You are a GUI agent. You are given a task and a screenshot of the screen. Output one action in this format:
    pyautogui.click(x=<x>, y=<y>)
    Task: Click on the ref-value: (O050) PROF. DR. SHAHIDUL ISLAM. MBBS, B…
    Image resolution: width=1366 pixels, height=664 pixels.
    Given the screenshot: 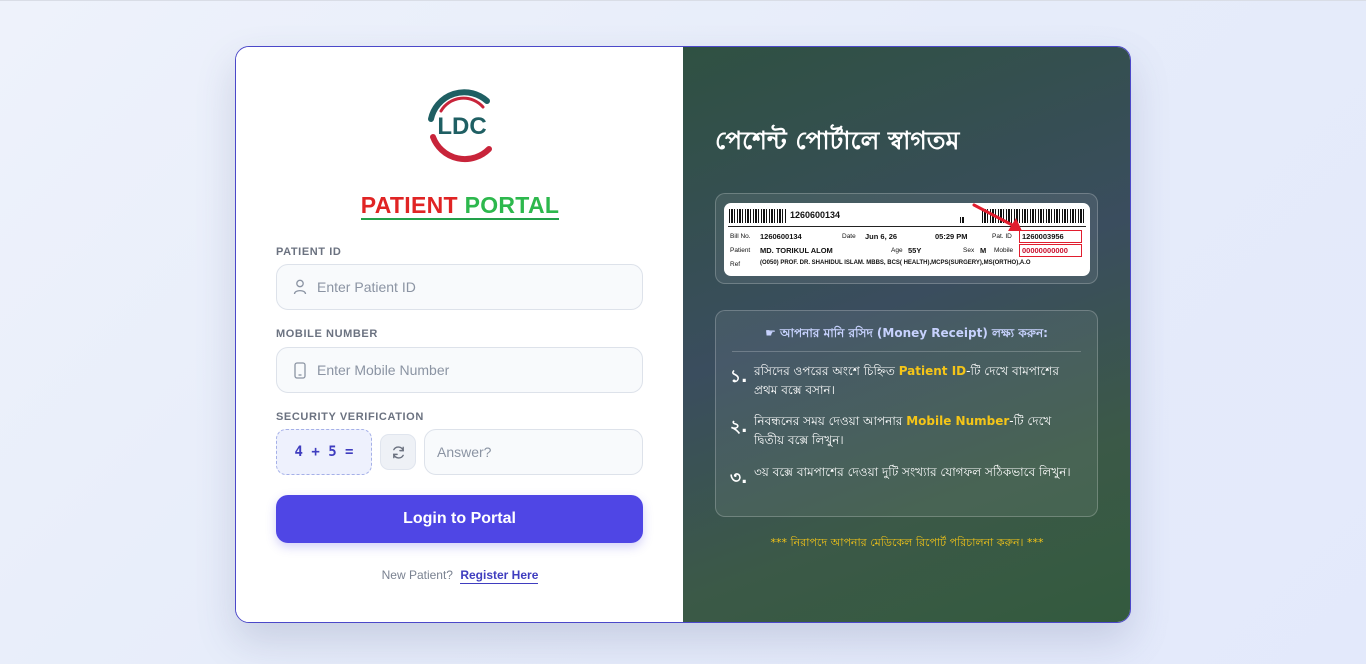 What is the action you would take?
    pyautogui.click(x=895, y=263)
    